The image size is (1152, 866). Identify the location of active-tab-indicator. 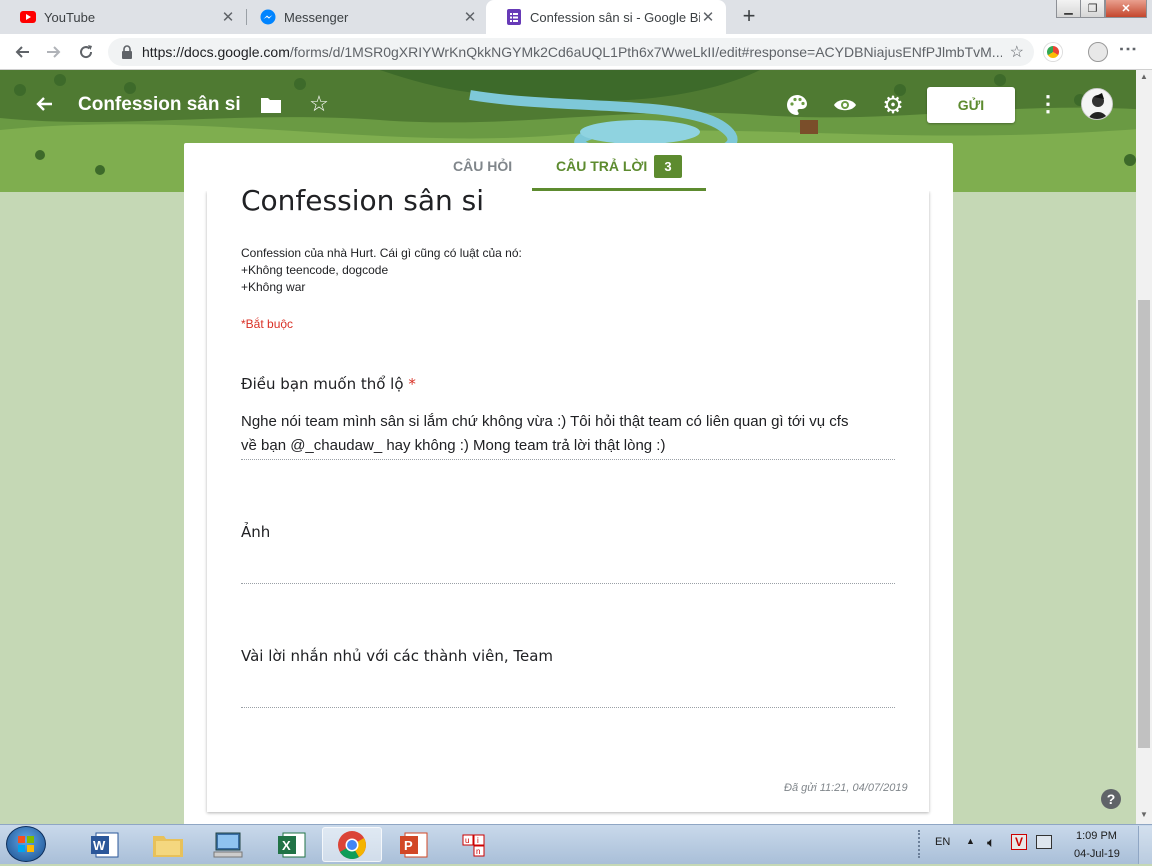
(619, 189).